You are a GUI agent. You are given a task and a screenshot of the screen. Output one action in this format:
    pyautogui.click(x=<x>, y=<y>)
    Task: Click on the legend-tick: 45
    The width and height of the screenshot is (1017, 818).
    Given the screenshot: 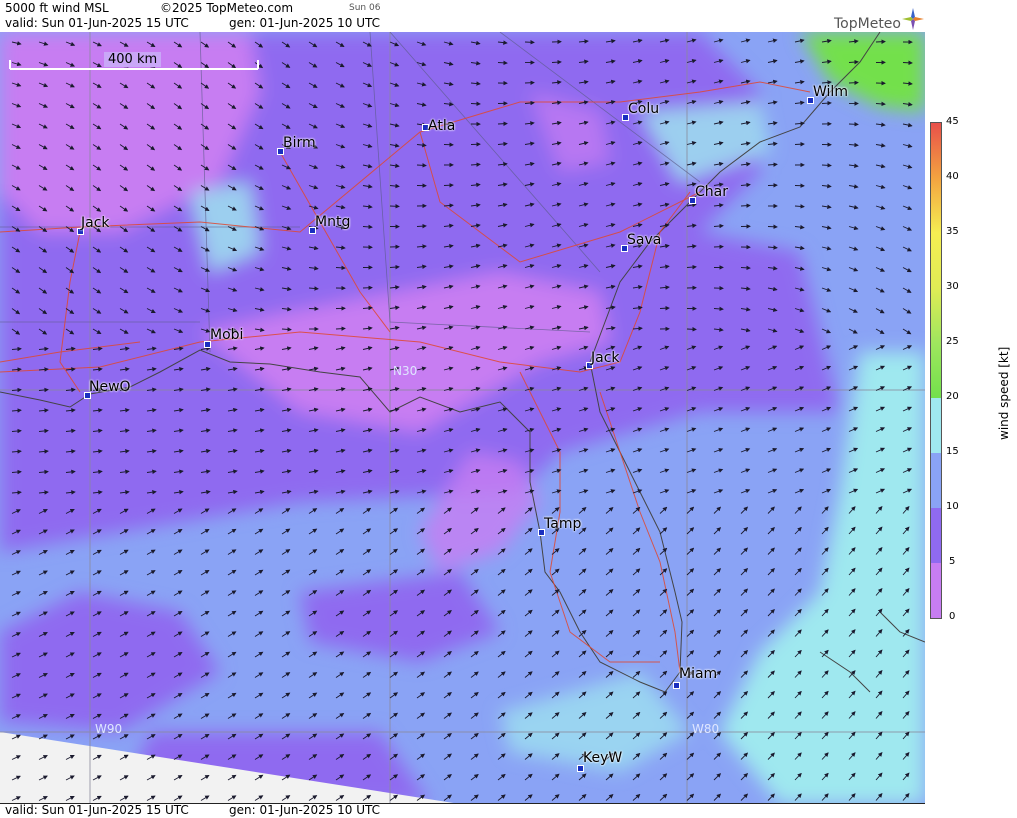 What is the action you would take?
    pyautogui.click(x=952, y=121)
    